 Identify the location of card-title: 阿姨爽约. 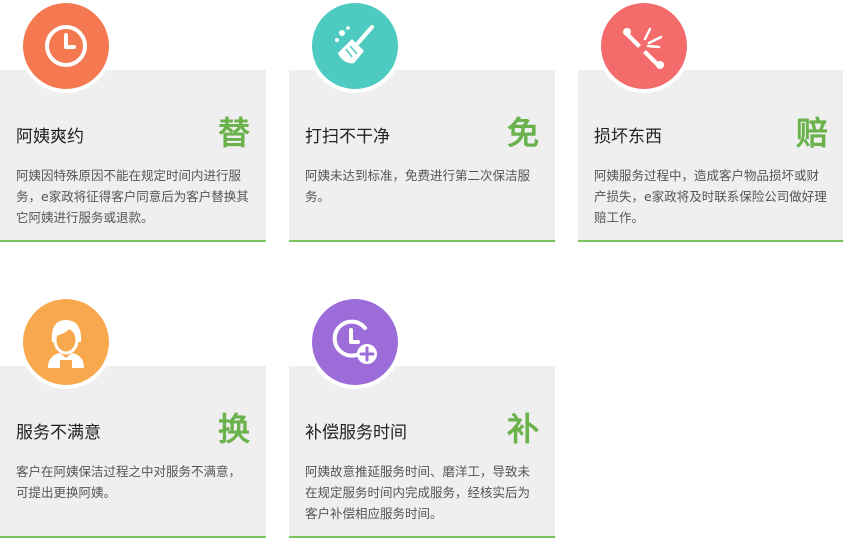
(50, 137).